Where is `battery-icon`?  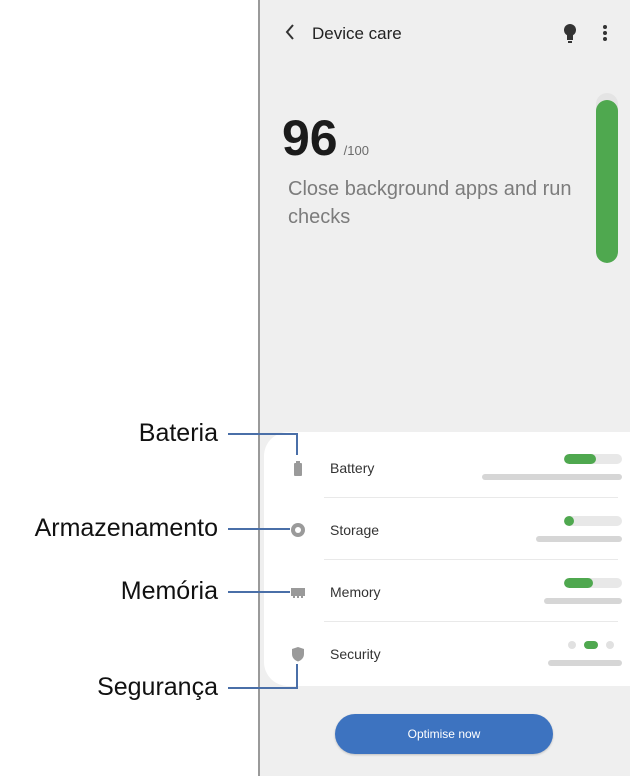 battery-icon is located at coordinates (298, 468).